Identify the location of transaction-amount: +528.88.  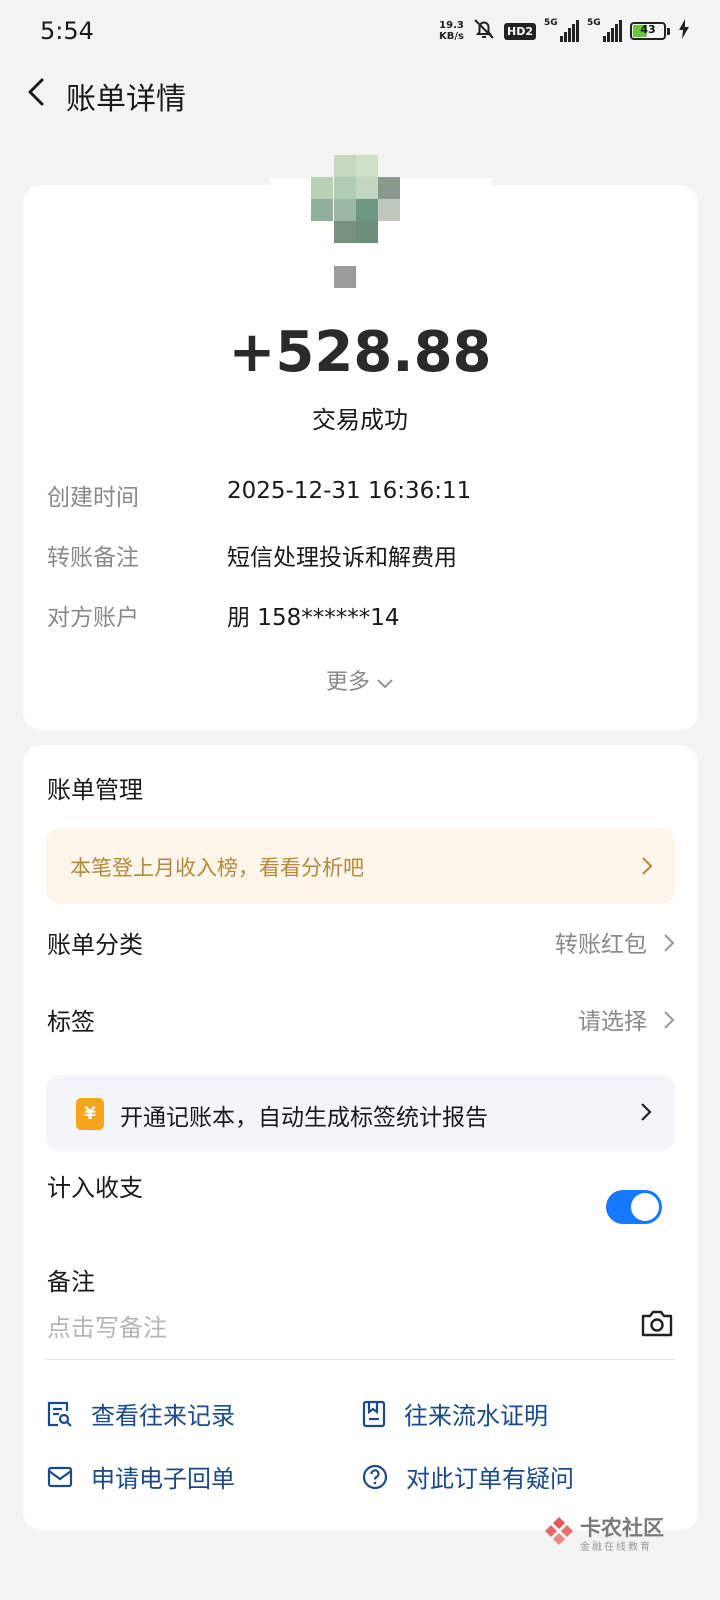
(360, 352).